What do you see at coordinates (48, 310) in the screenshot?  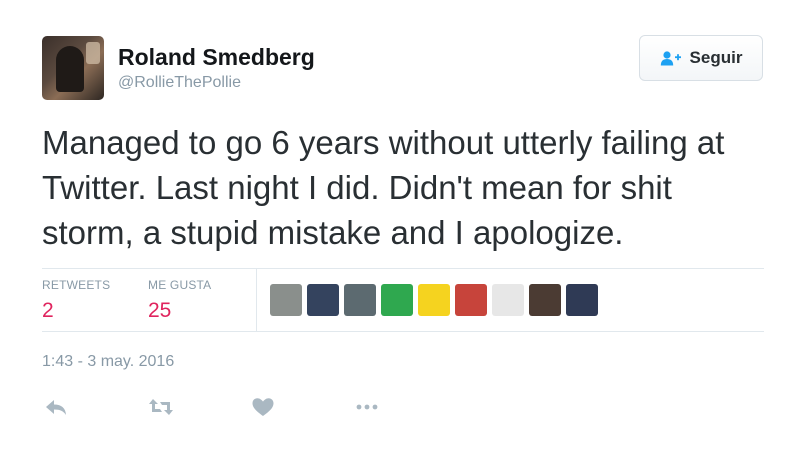 I see `retweets-count: 2` at bounding box center [48, 310].